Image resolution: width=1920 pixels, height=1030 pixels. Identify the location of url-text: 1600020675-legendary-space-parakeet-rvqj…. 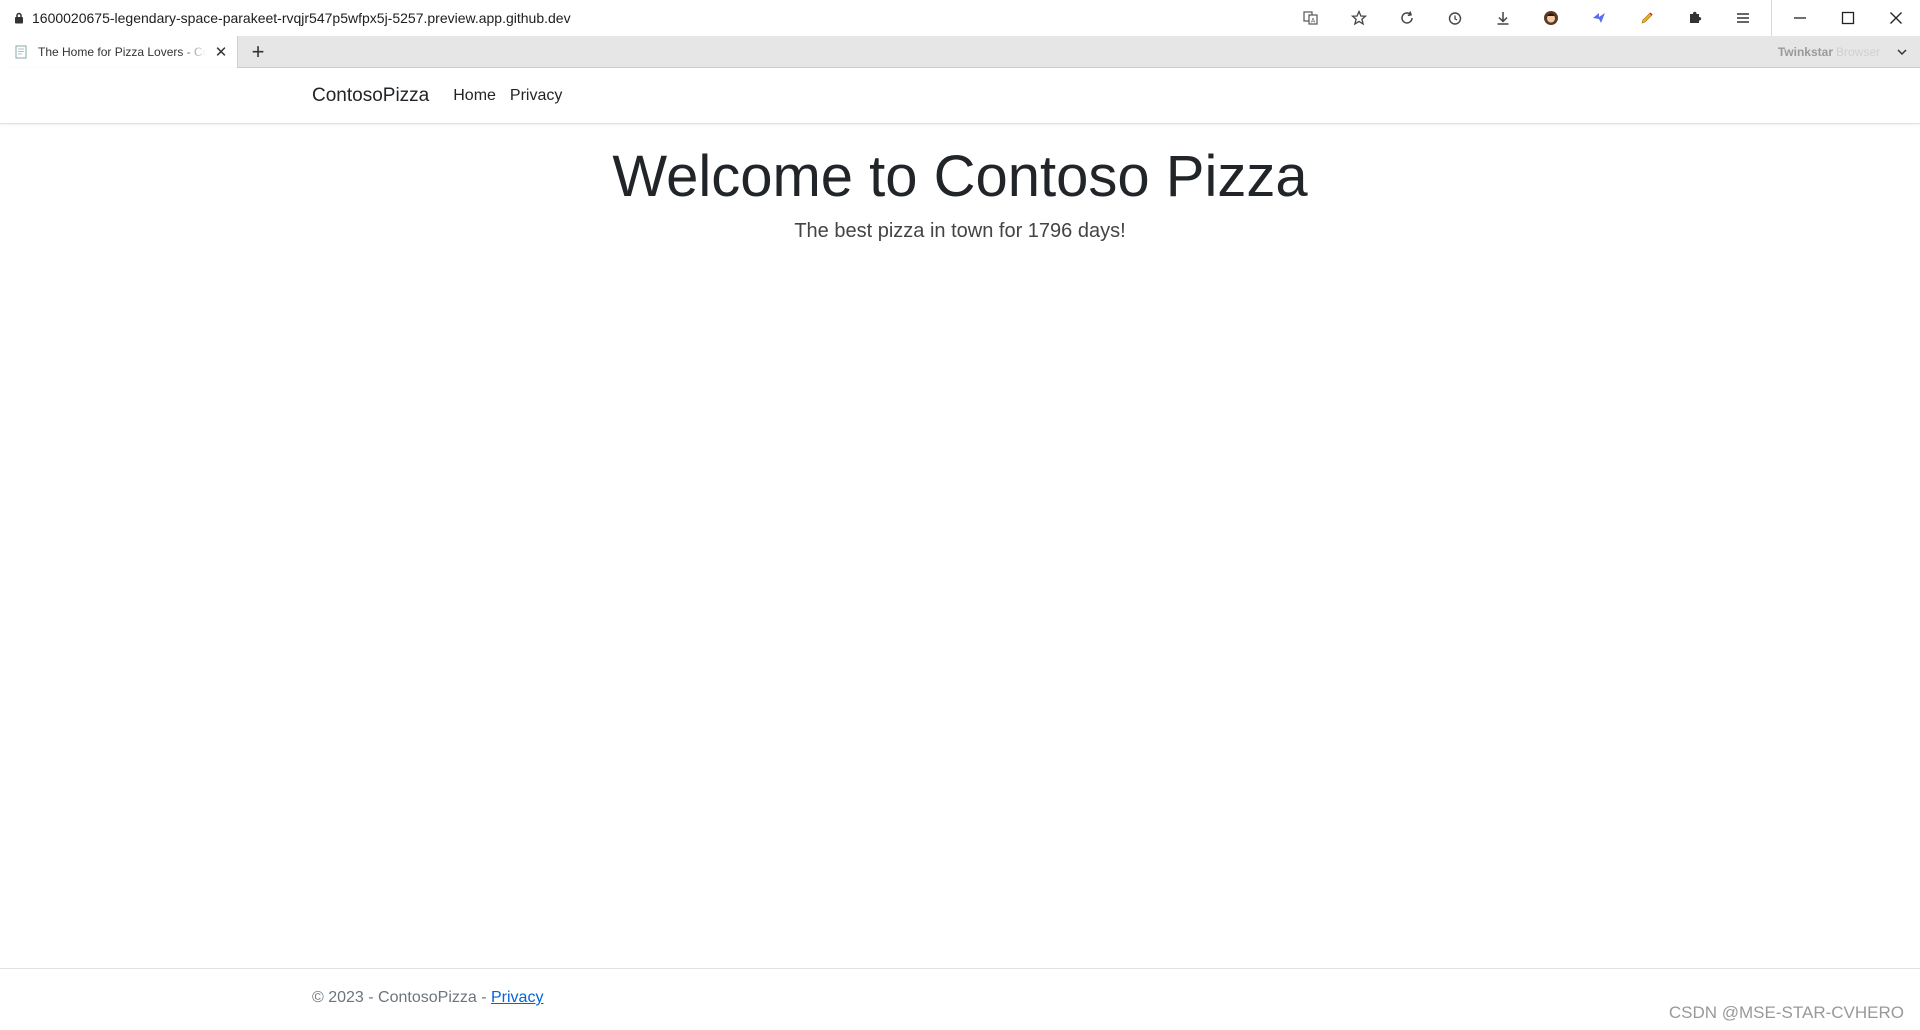
(301, 18).